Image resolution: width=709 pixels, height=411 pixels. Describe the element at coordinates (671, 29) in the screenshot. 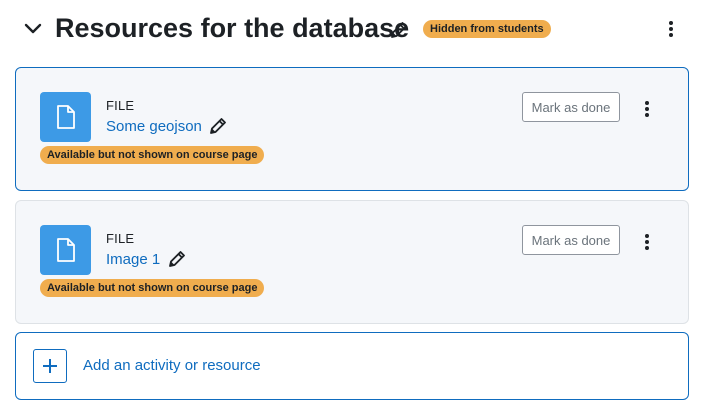

I see `section-menu-kebab-icon` at that location.